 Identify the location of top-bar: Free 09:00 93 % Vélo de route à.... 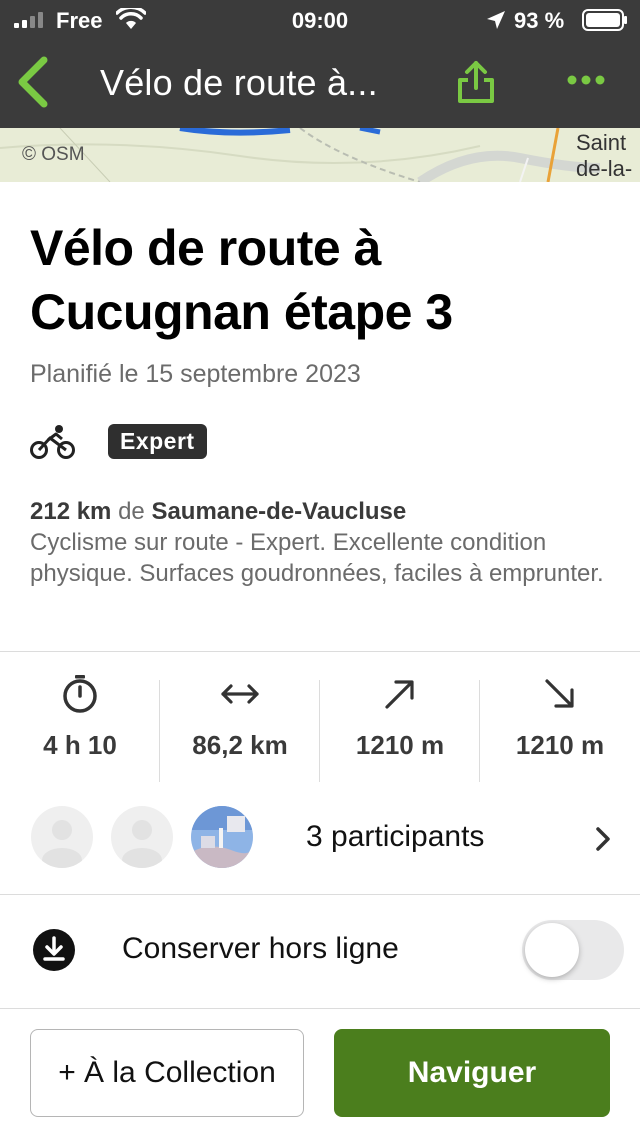
(320, 64).